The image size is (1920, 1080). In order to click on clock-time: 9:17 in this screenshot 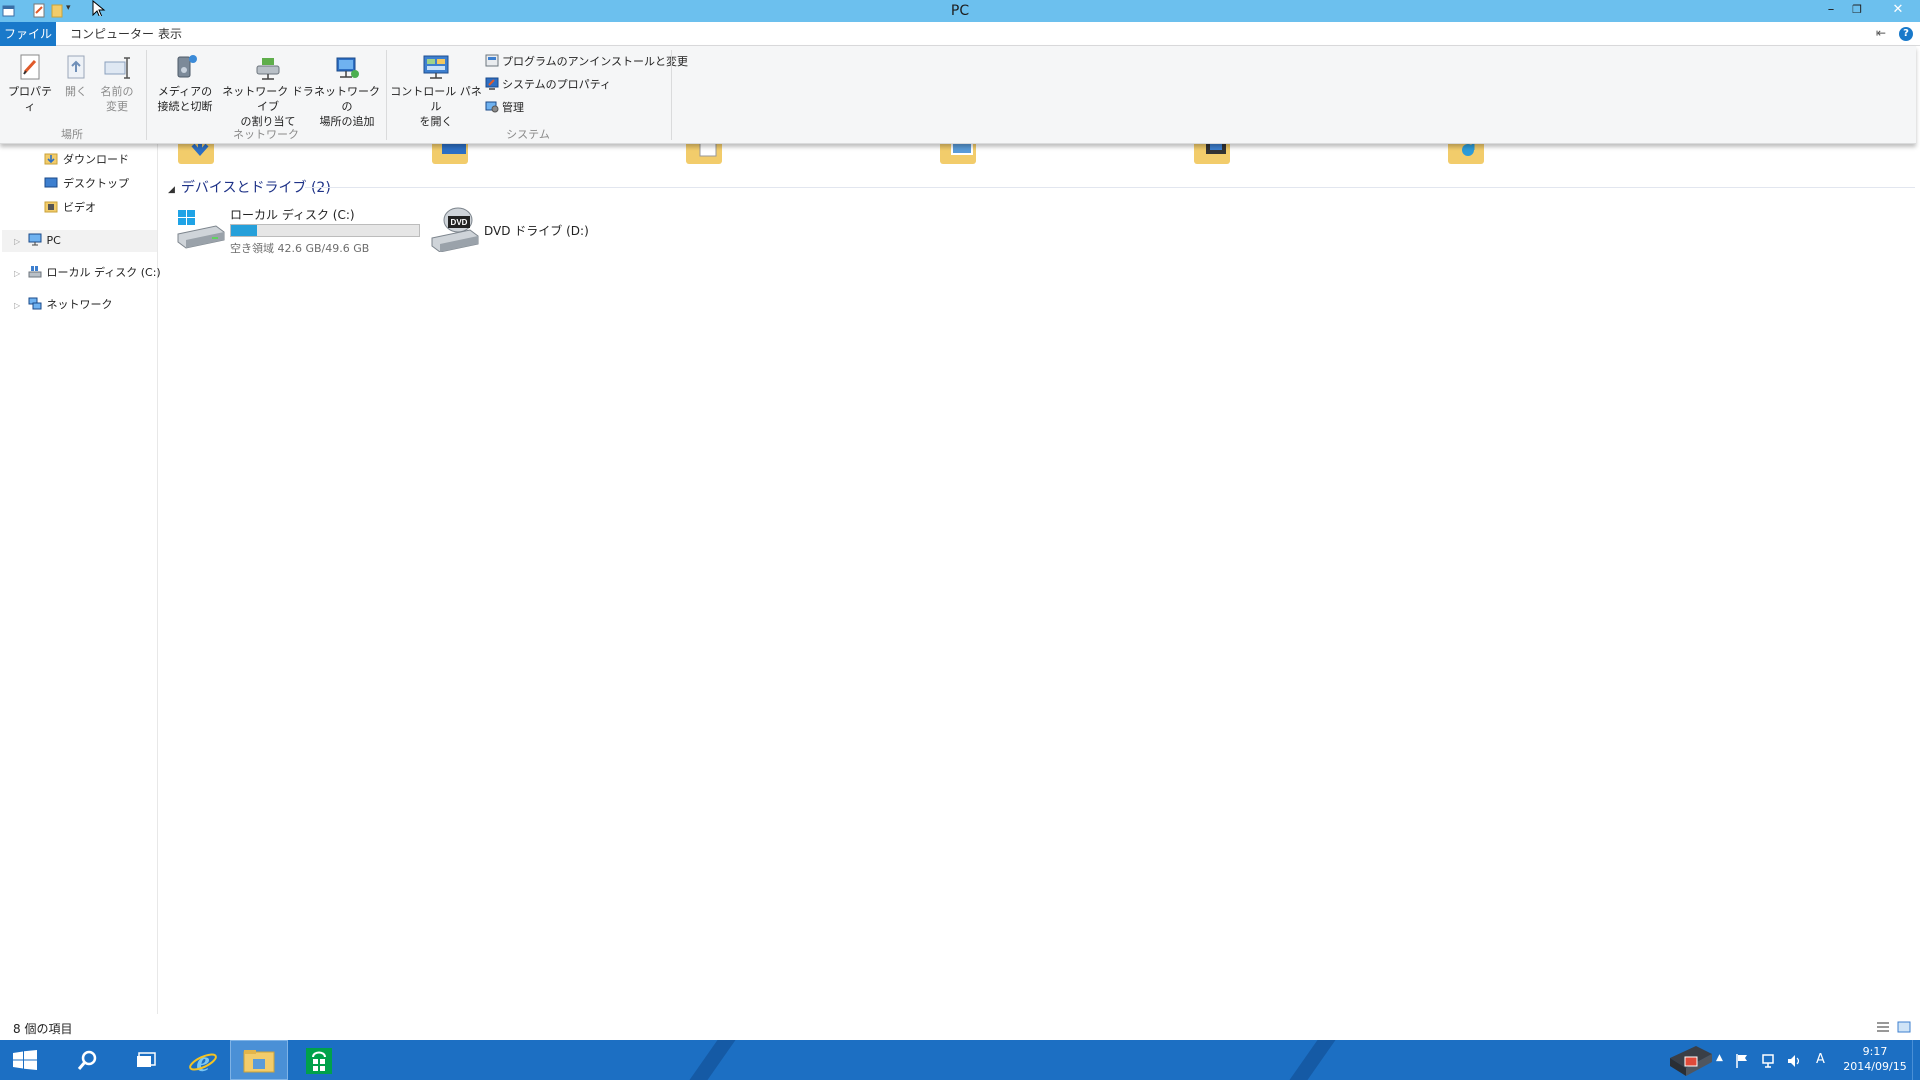, I will do `click(1875, 1051)`.